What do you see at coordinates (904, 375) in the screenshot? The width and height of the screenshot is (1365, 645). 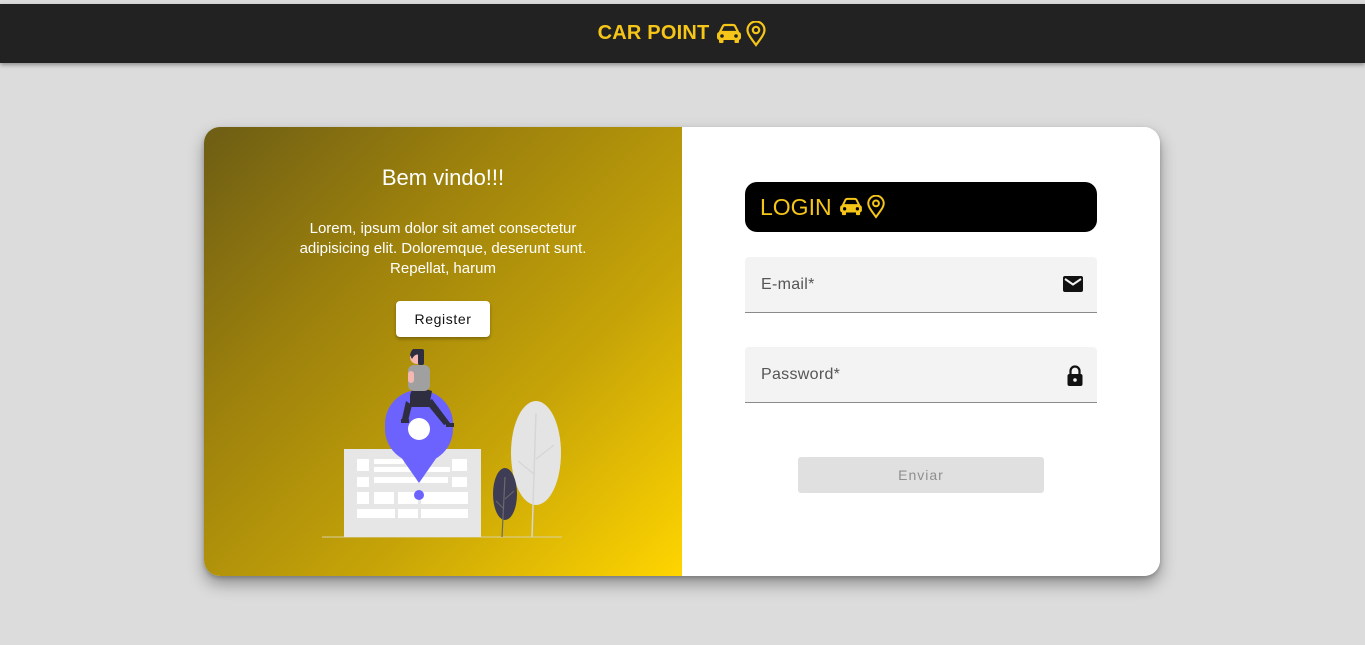 I see `password-input` at bounding box center [904, 375].